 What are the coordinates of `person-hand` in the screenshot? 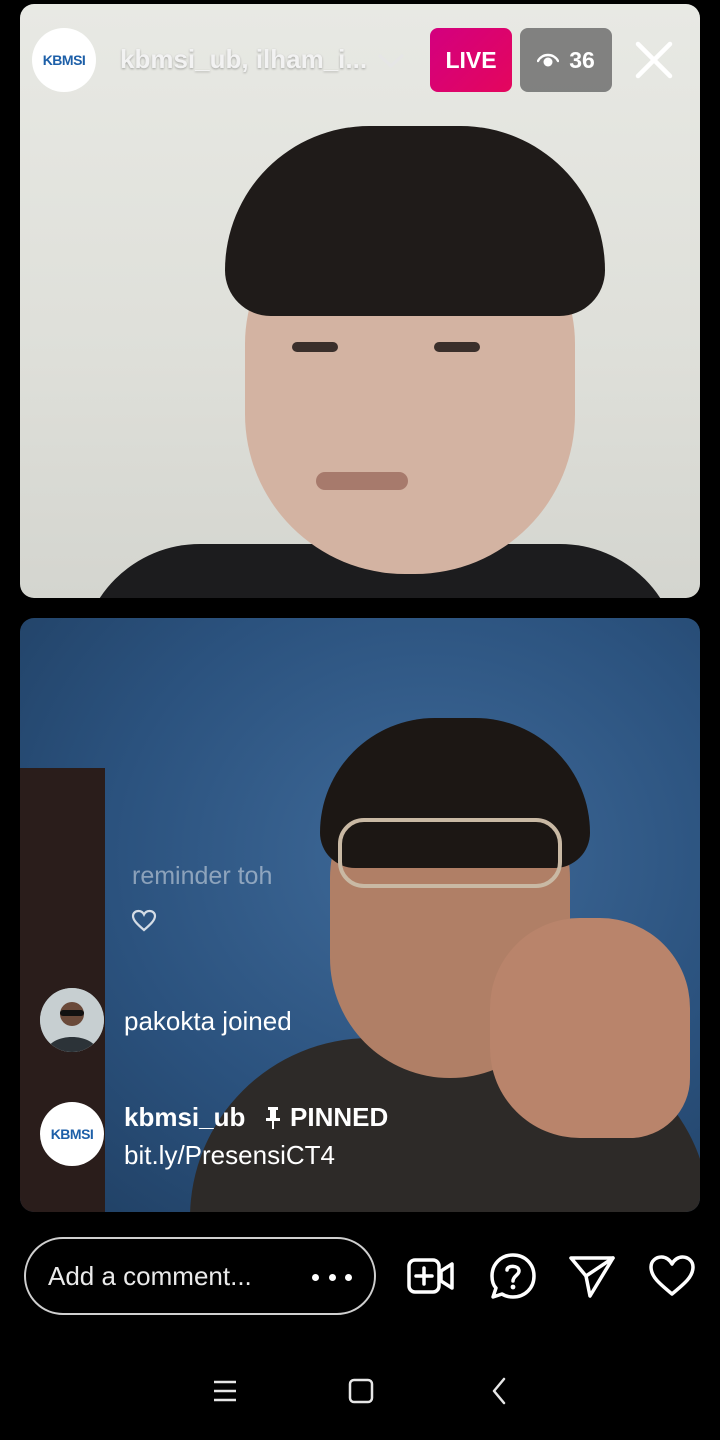 It's located at (590, 1028).